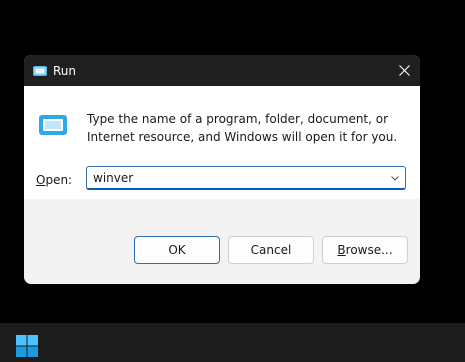 Image resolution: width=465 pixels, height=362 pixels. I want to click on close-button, so click(404, 70).